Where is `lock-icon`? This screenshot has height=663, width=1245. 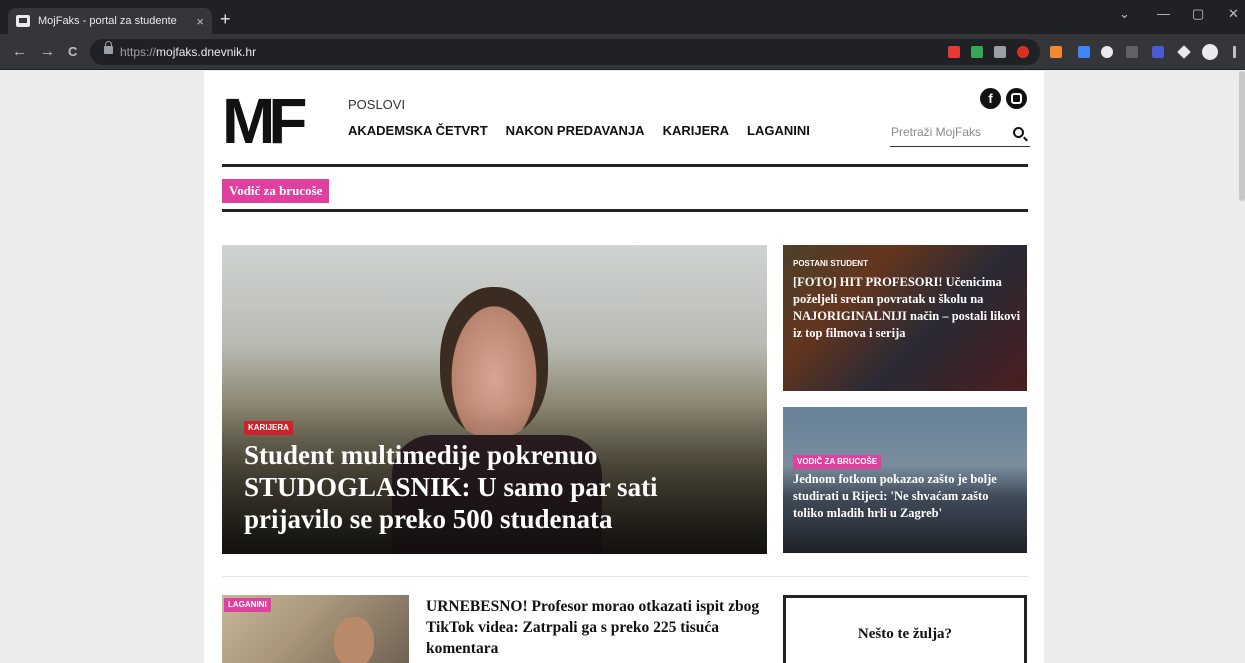 lock-icon is located at coordinates (108, 47).